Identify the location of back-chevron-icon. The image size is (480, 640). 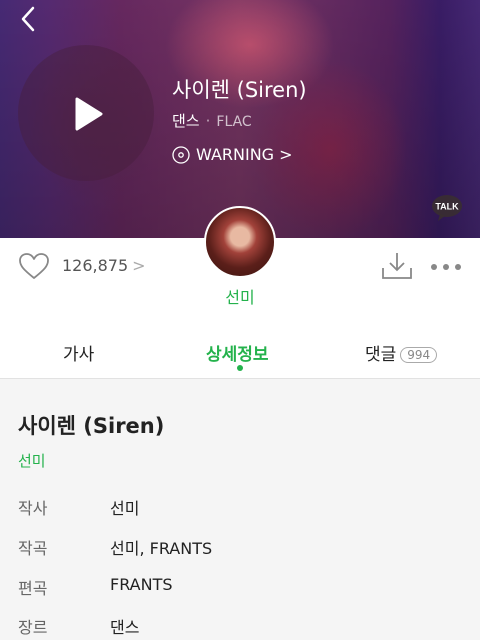
(29, 19).